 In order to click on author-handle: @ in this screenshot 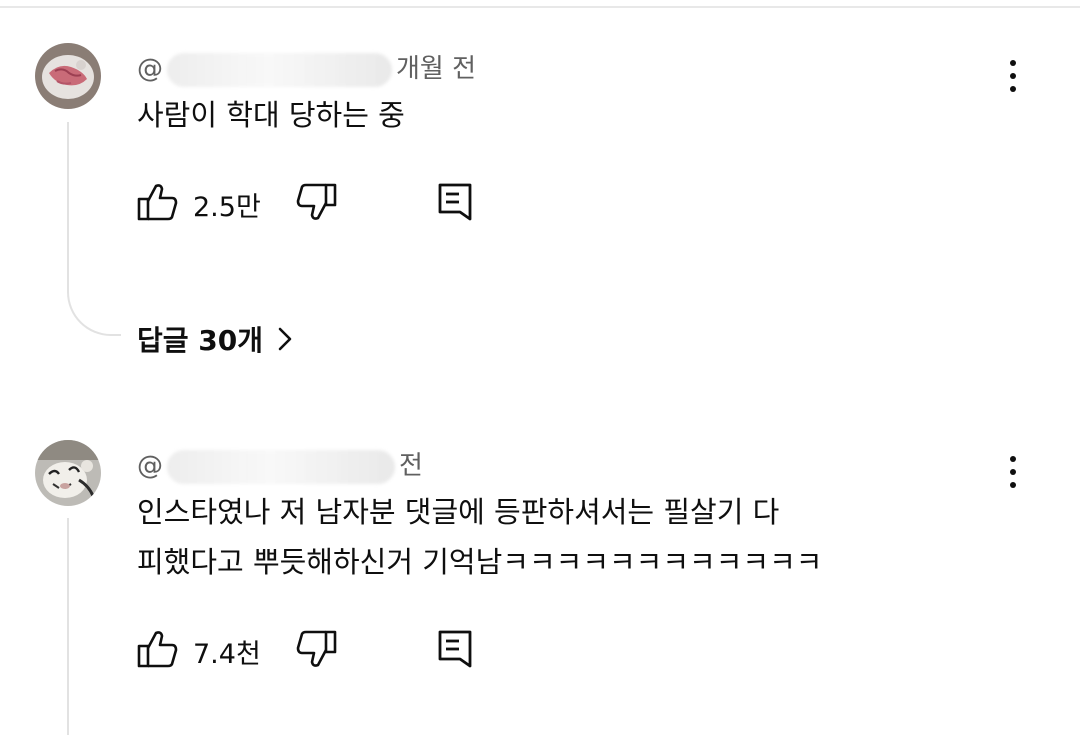, I will do `click(150, 466)`.